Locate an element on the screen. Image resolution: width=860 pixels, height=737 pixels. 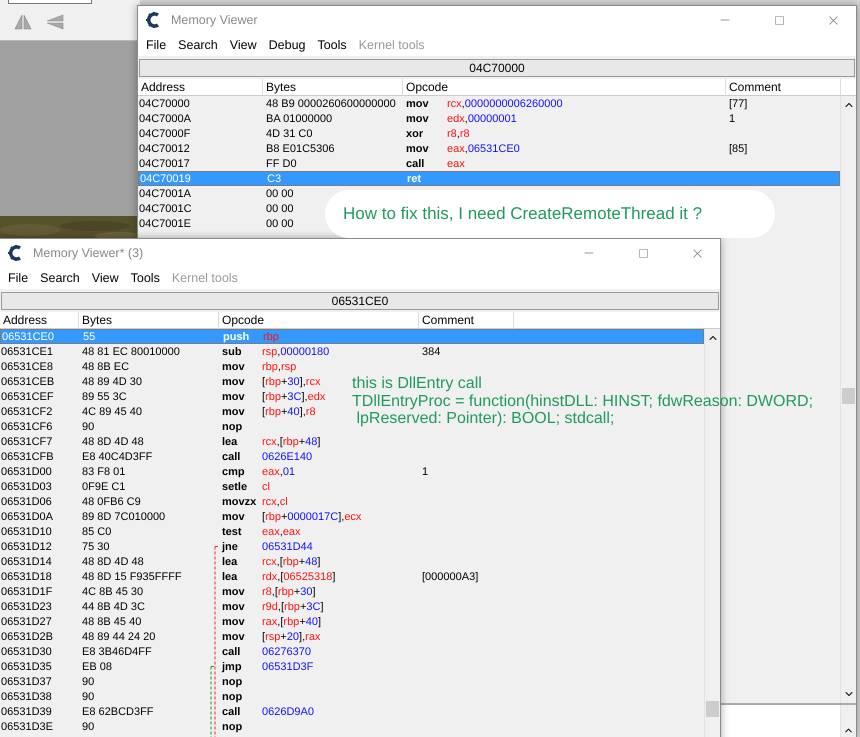
bytes-text: 75 30 is located at coordinates (96, 546).